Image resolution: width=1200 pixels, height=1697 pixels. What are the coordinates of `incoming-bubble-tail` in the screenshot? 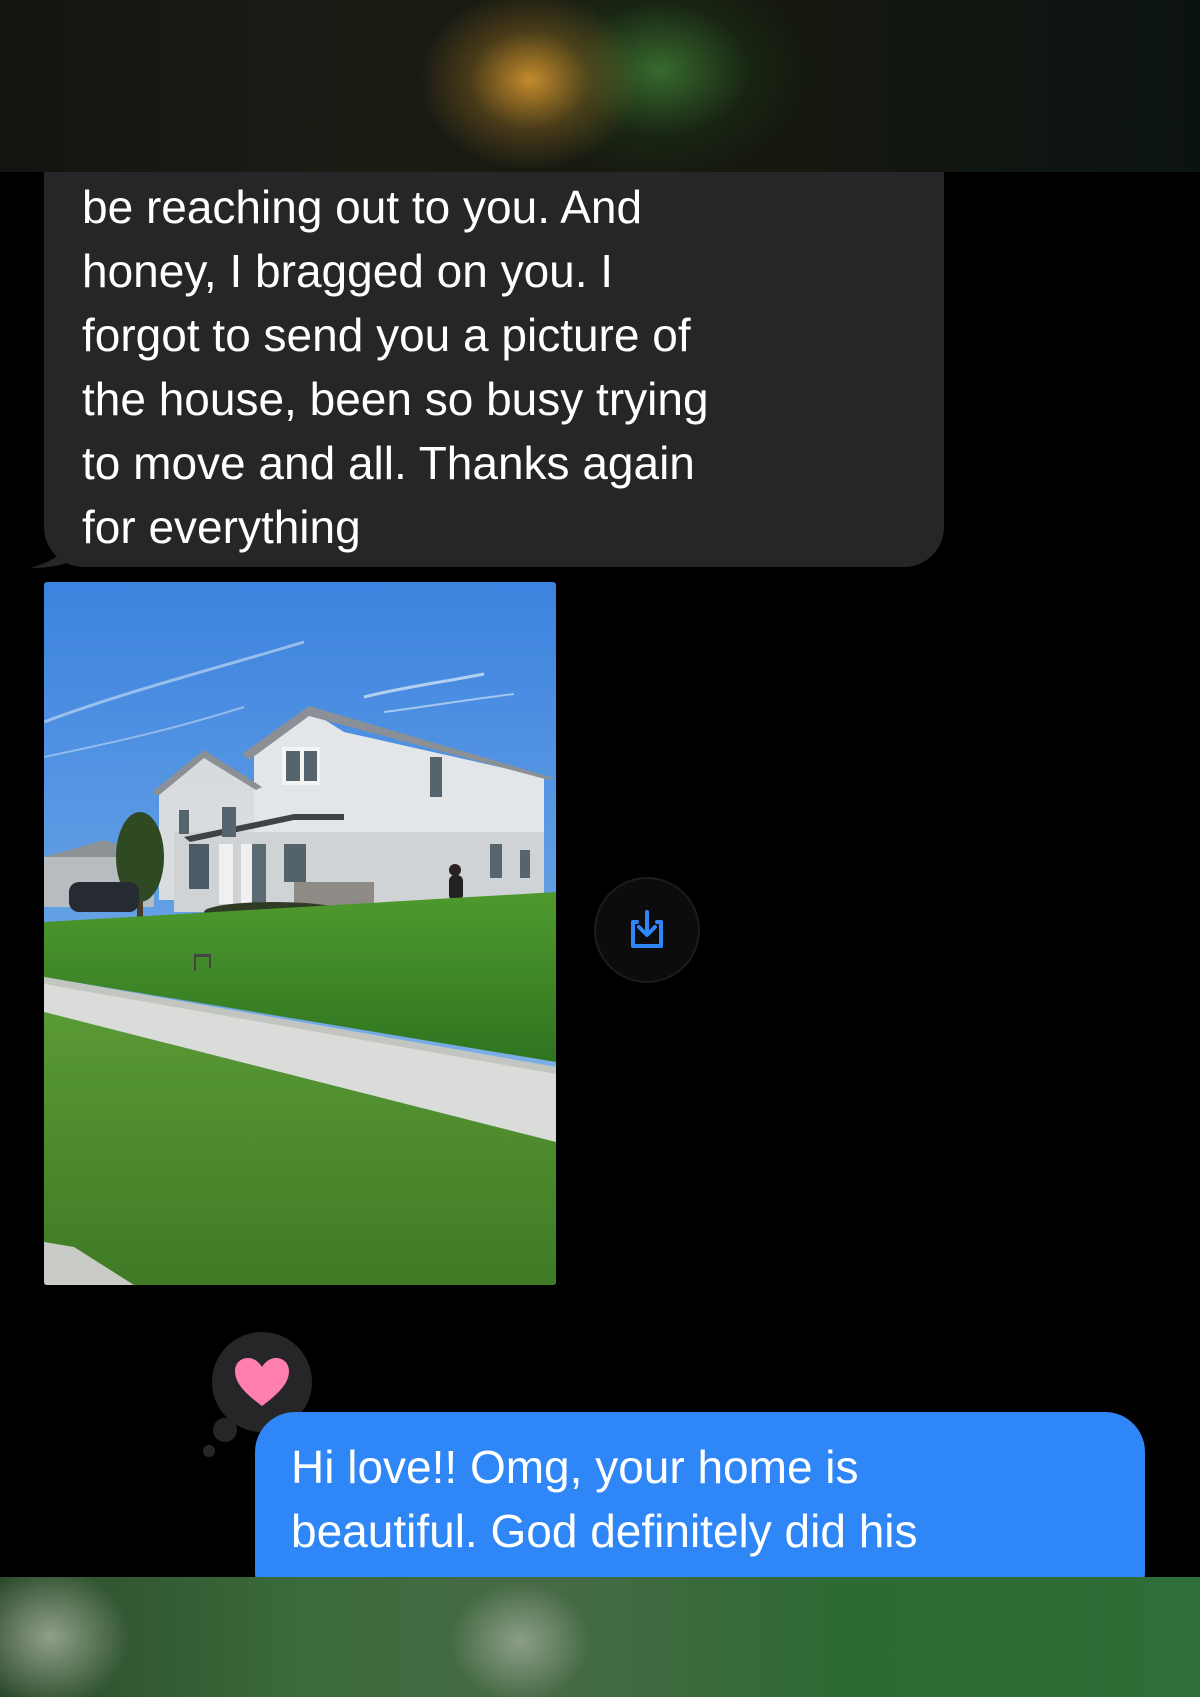 It's located at (55, 546).